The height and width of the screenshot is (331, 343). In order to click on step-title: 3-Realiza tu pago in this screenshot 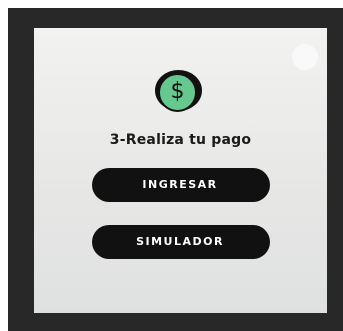, I will do `click(180, 140)`.